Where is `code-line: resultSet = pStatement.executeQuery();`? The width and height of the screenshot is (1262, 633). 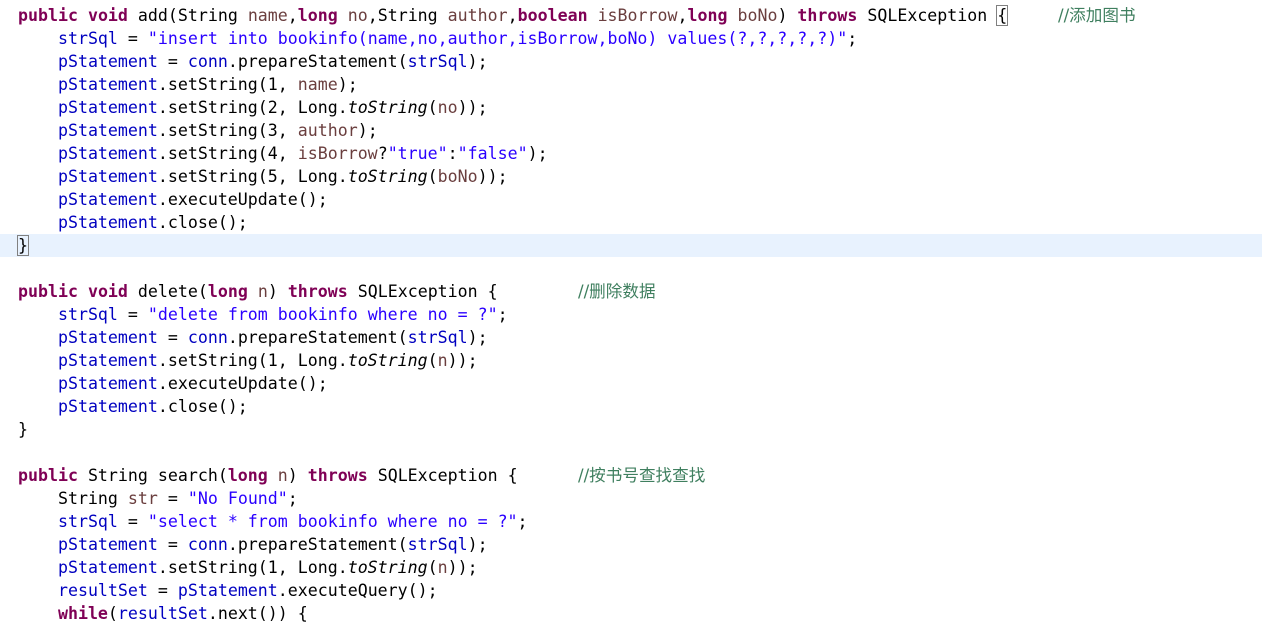 code-line: resultSet = pStatement.executeQuery(); is located at coordinates (631, 590).